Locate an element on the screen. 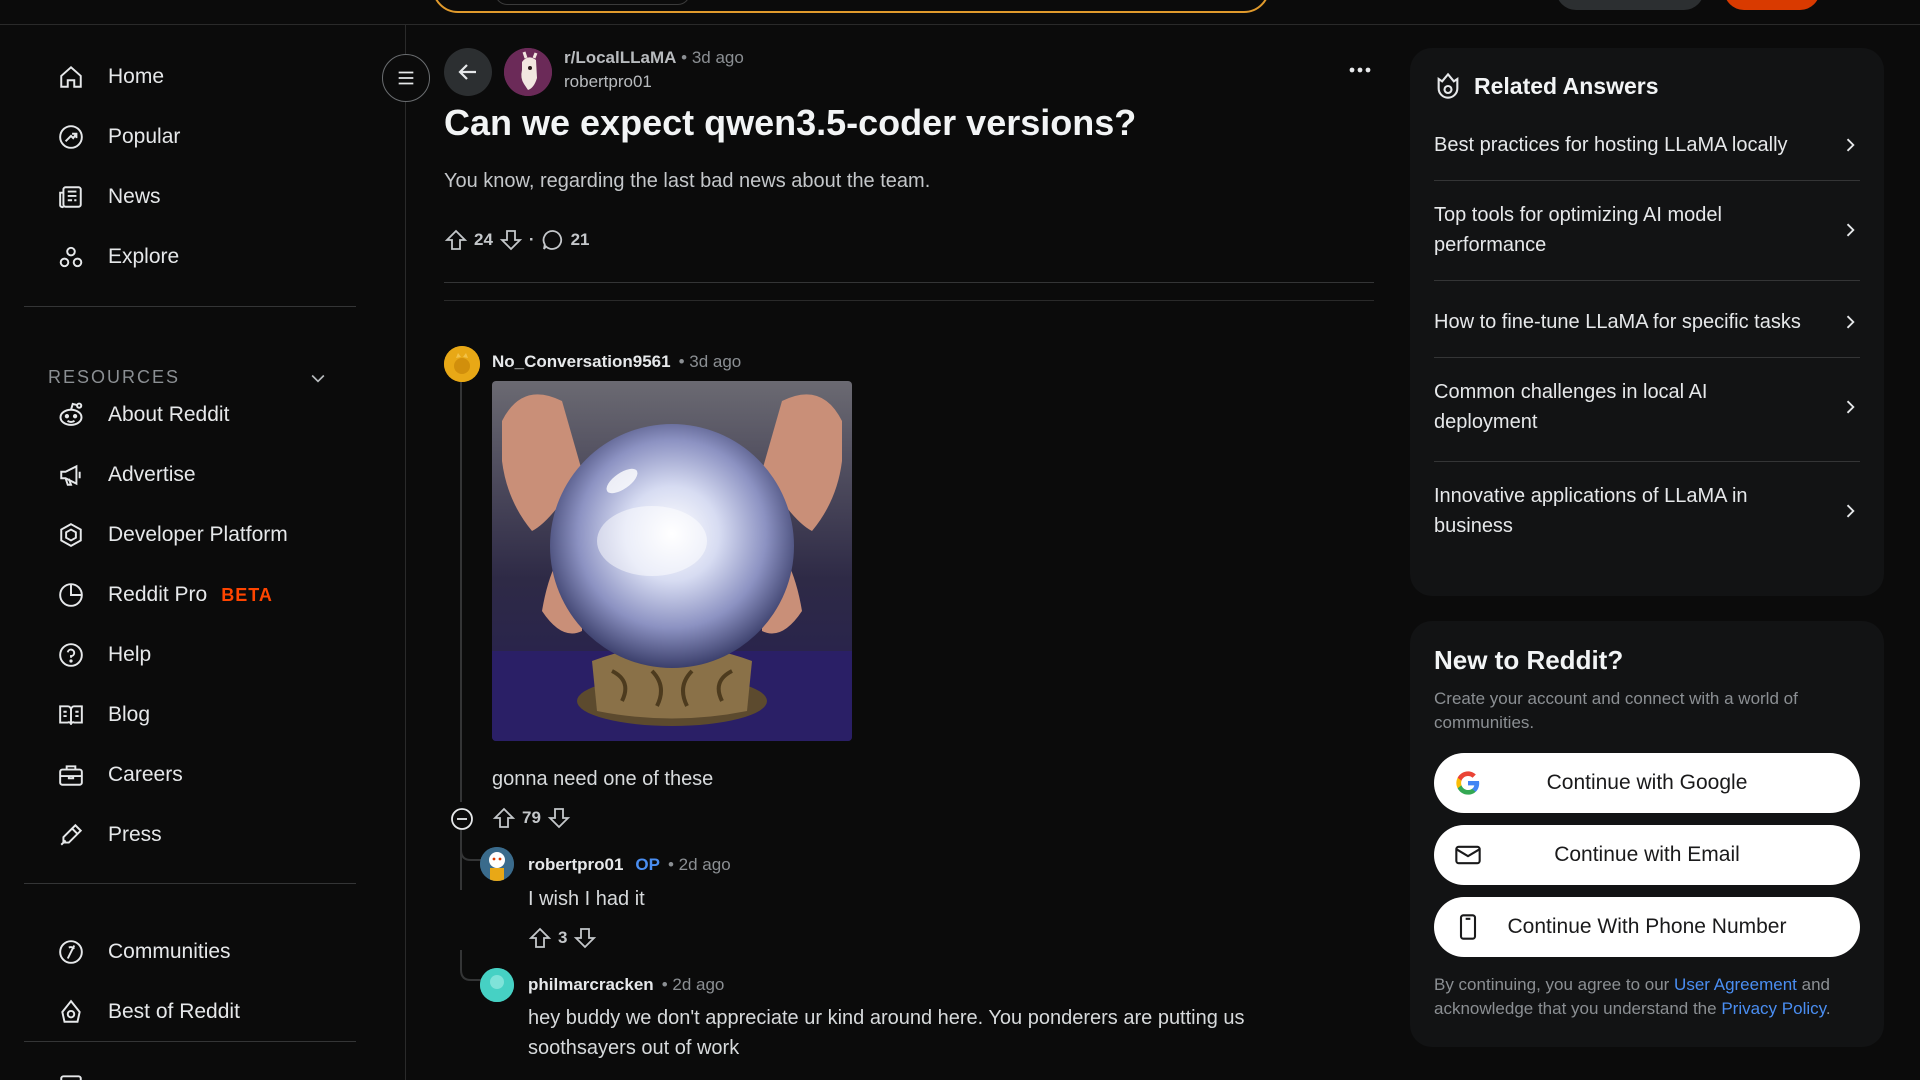 This screenshot has width=1920, height=1080. sidebar-item-label: Advertise is located at coordinates (152, 474).